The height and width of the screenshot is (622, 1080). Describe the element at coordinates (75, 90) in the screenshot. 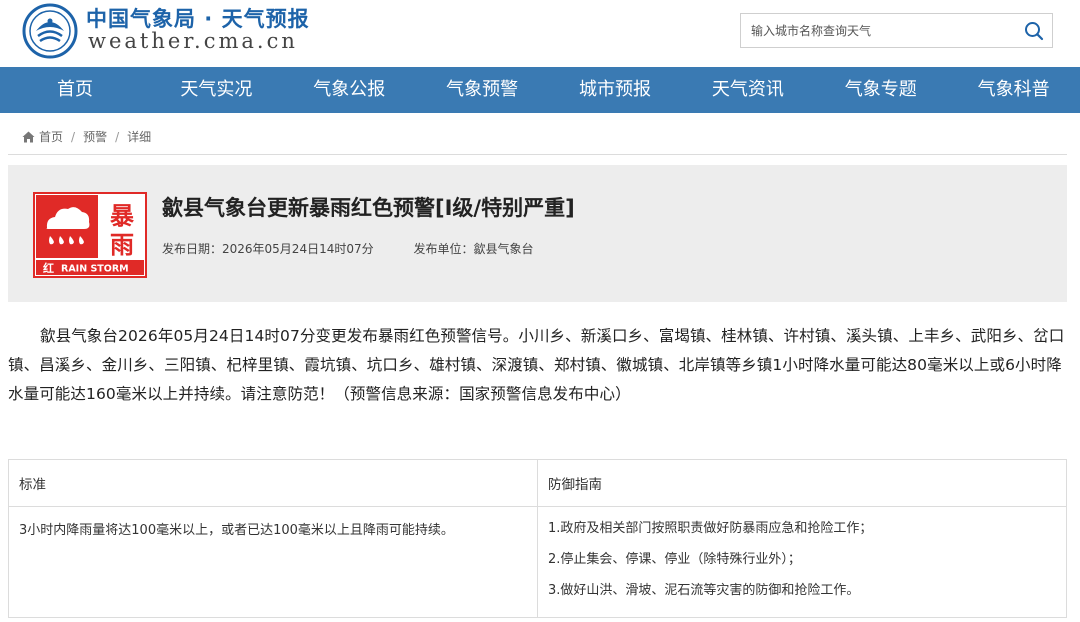

I see `nav-item-home: 首页` at that location.